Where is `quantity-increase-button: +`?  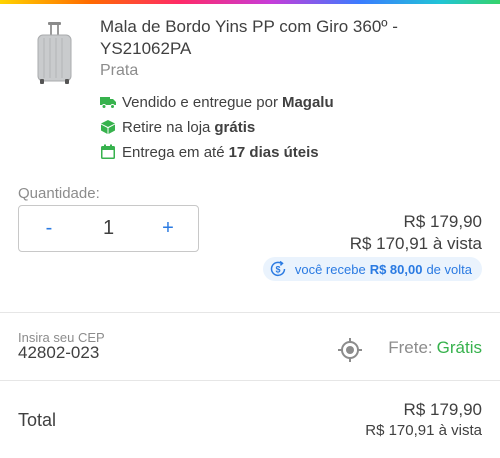
quantity-increase-button: + is located at coordinates (168, 228).